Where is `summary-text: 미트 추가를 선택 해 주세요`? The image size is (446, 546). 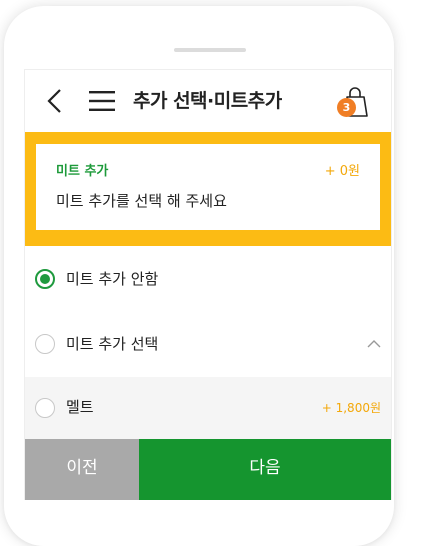 summary-text: 미트 추가를 선택 해 주세요 is located at coordinates (141, 201).